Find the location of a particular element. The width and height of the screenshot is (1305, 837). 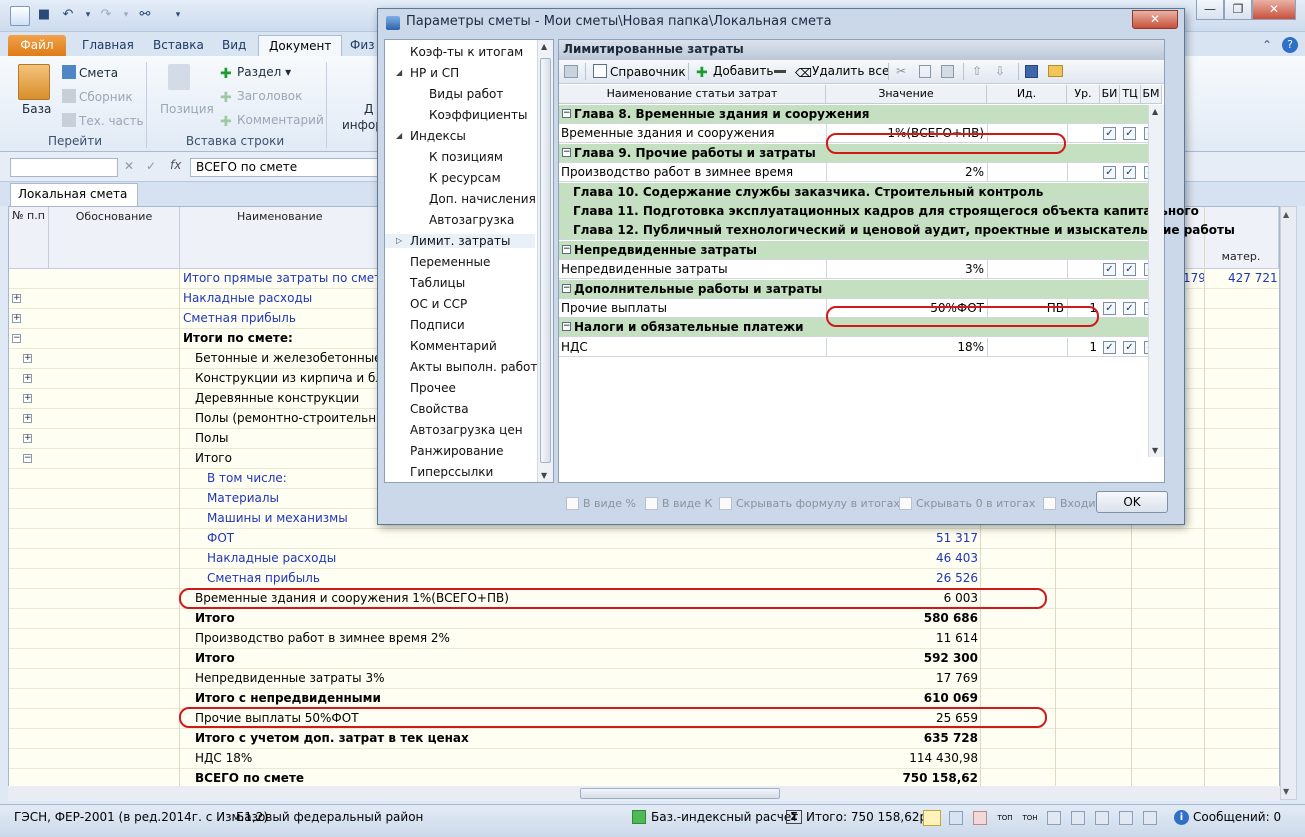

cost-row: Непредвиденные затраты3%✓✓✓ is located at coordinates (860, 270).